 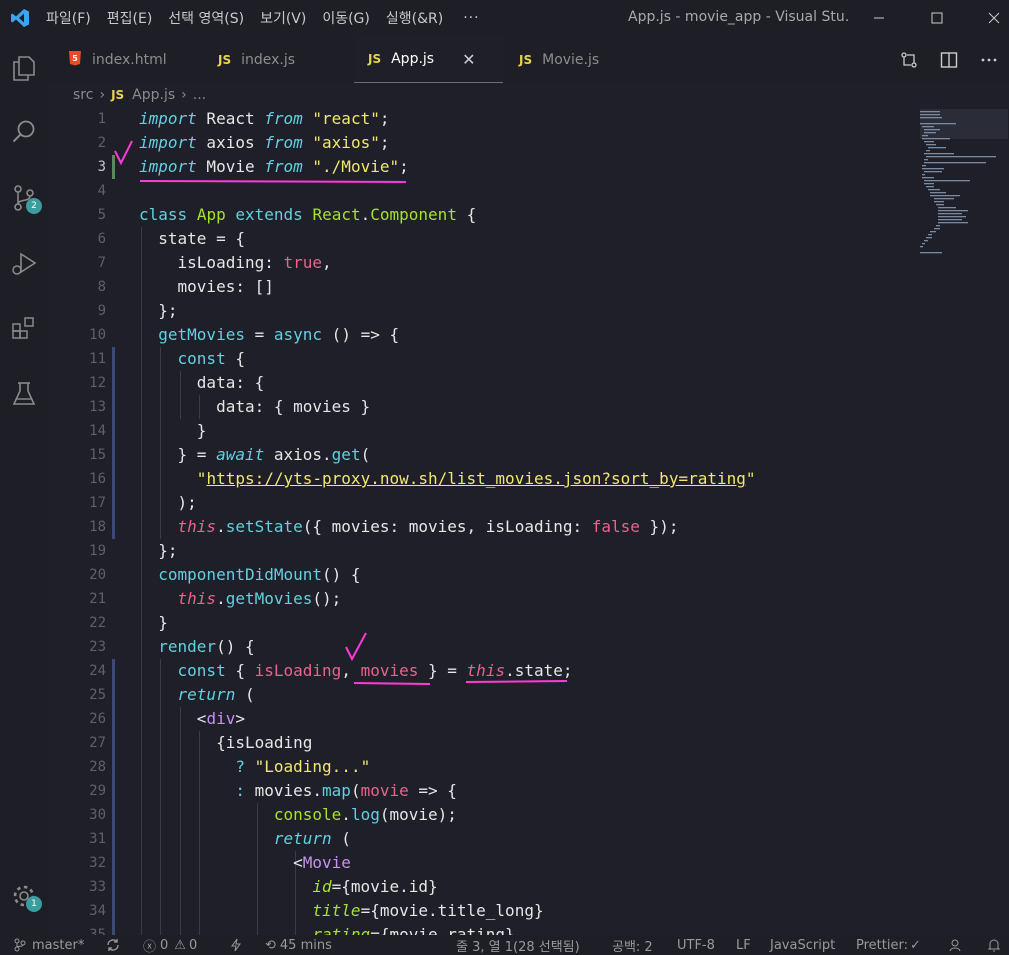 I want to click on encoding: UTF-8, so click(x=696, y=945).